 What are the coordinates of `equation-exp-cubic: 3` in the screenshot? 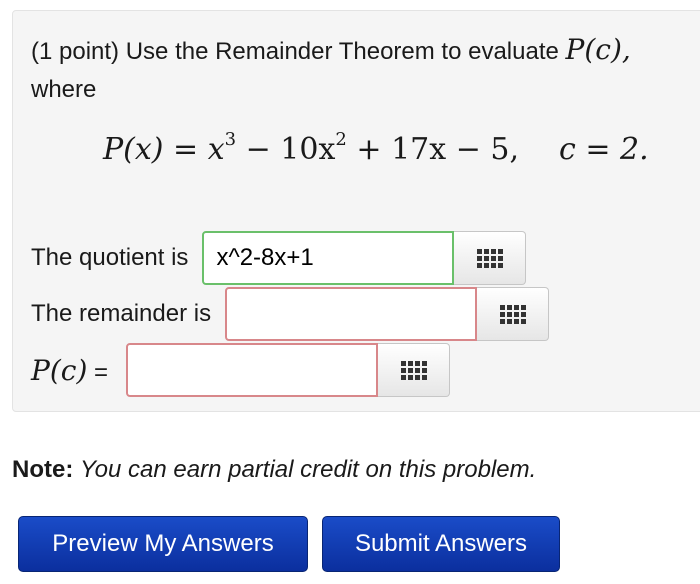 It's located at (230, 139).